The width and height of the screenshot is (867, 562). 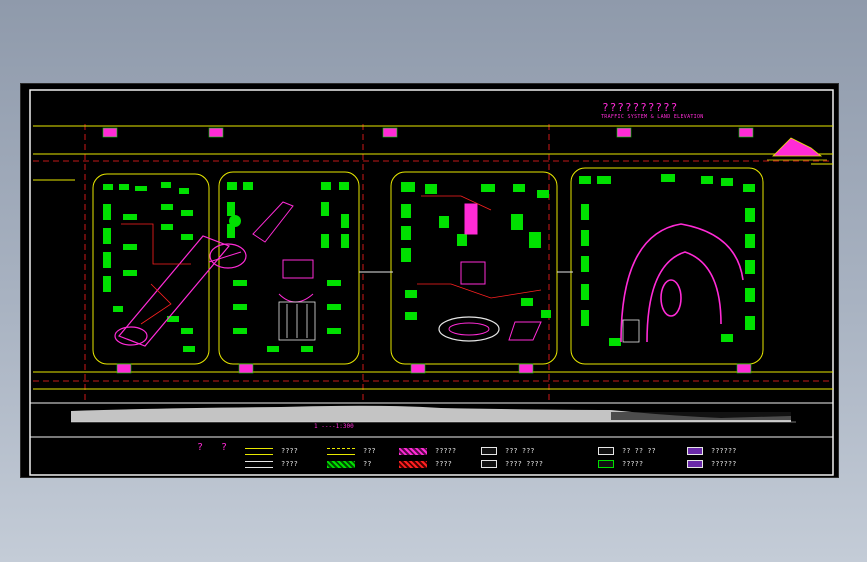 I want to click on legend-label: ??? ???, so click(x=520, y=451).